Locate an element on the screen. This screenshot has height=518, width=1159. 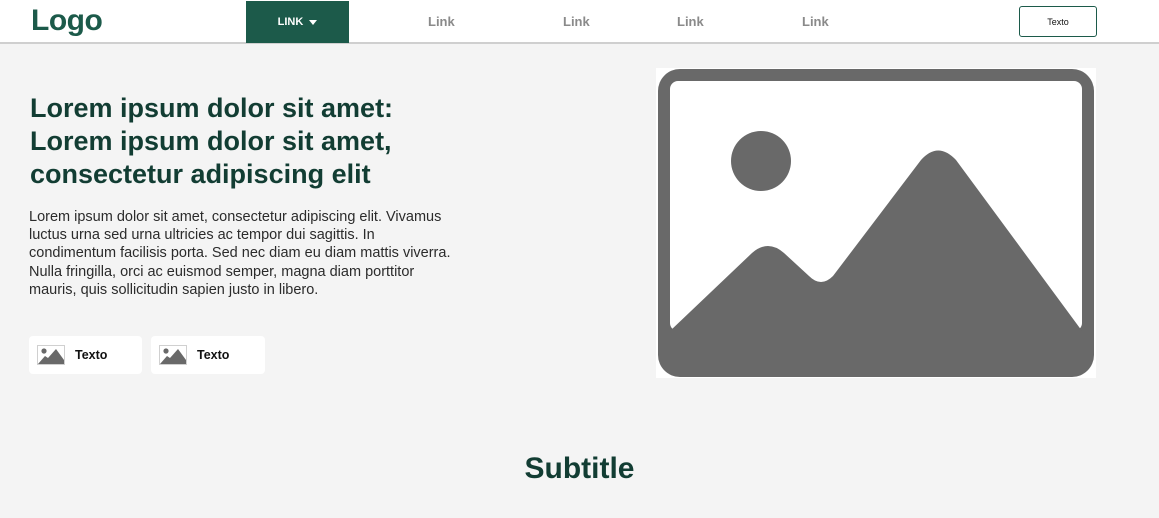
hero-button-2: Texto is located at coordinates (208, 355).